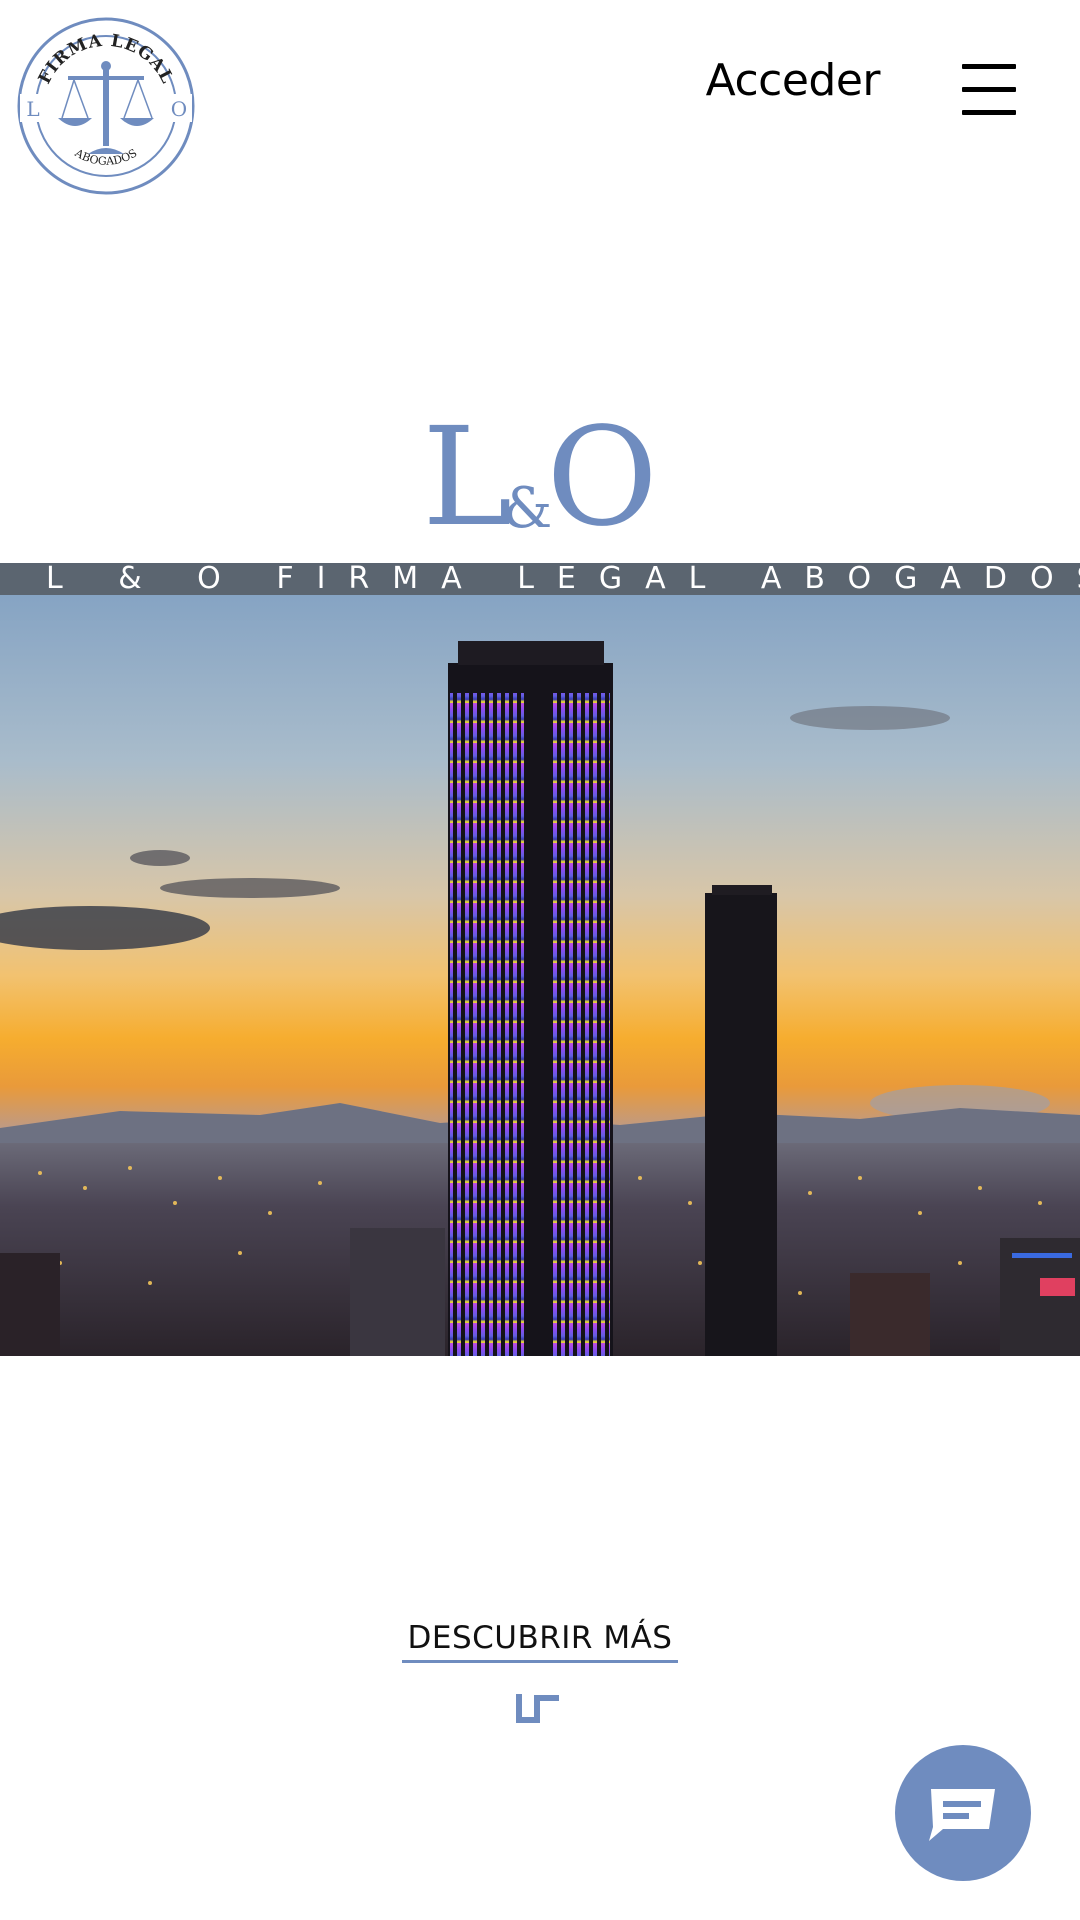  I want to click on site-header: FIRMA LEGAL ABOGADOS L O Acceder, so click(540, 100).